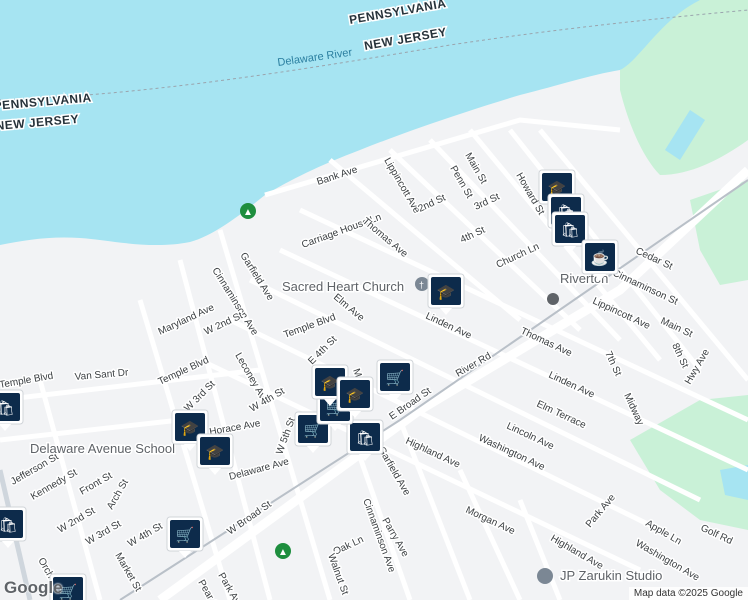 The width and height of the screenshot is (748, 600). I want to click on poi-label: Sacred Heart Church, so click(343, 287).